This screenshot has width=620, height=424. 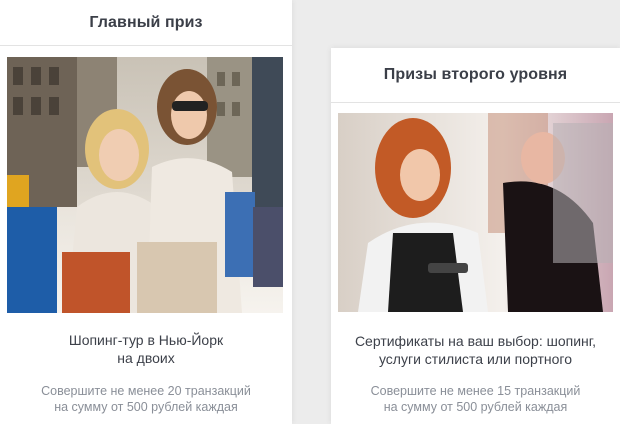 What do you see at coordinates (475, 341) in the screenshot?
I see `second-prizes-name-line1: Сертификаты на ваш выбор: шопинг,` at bounding box center [475, 341].